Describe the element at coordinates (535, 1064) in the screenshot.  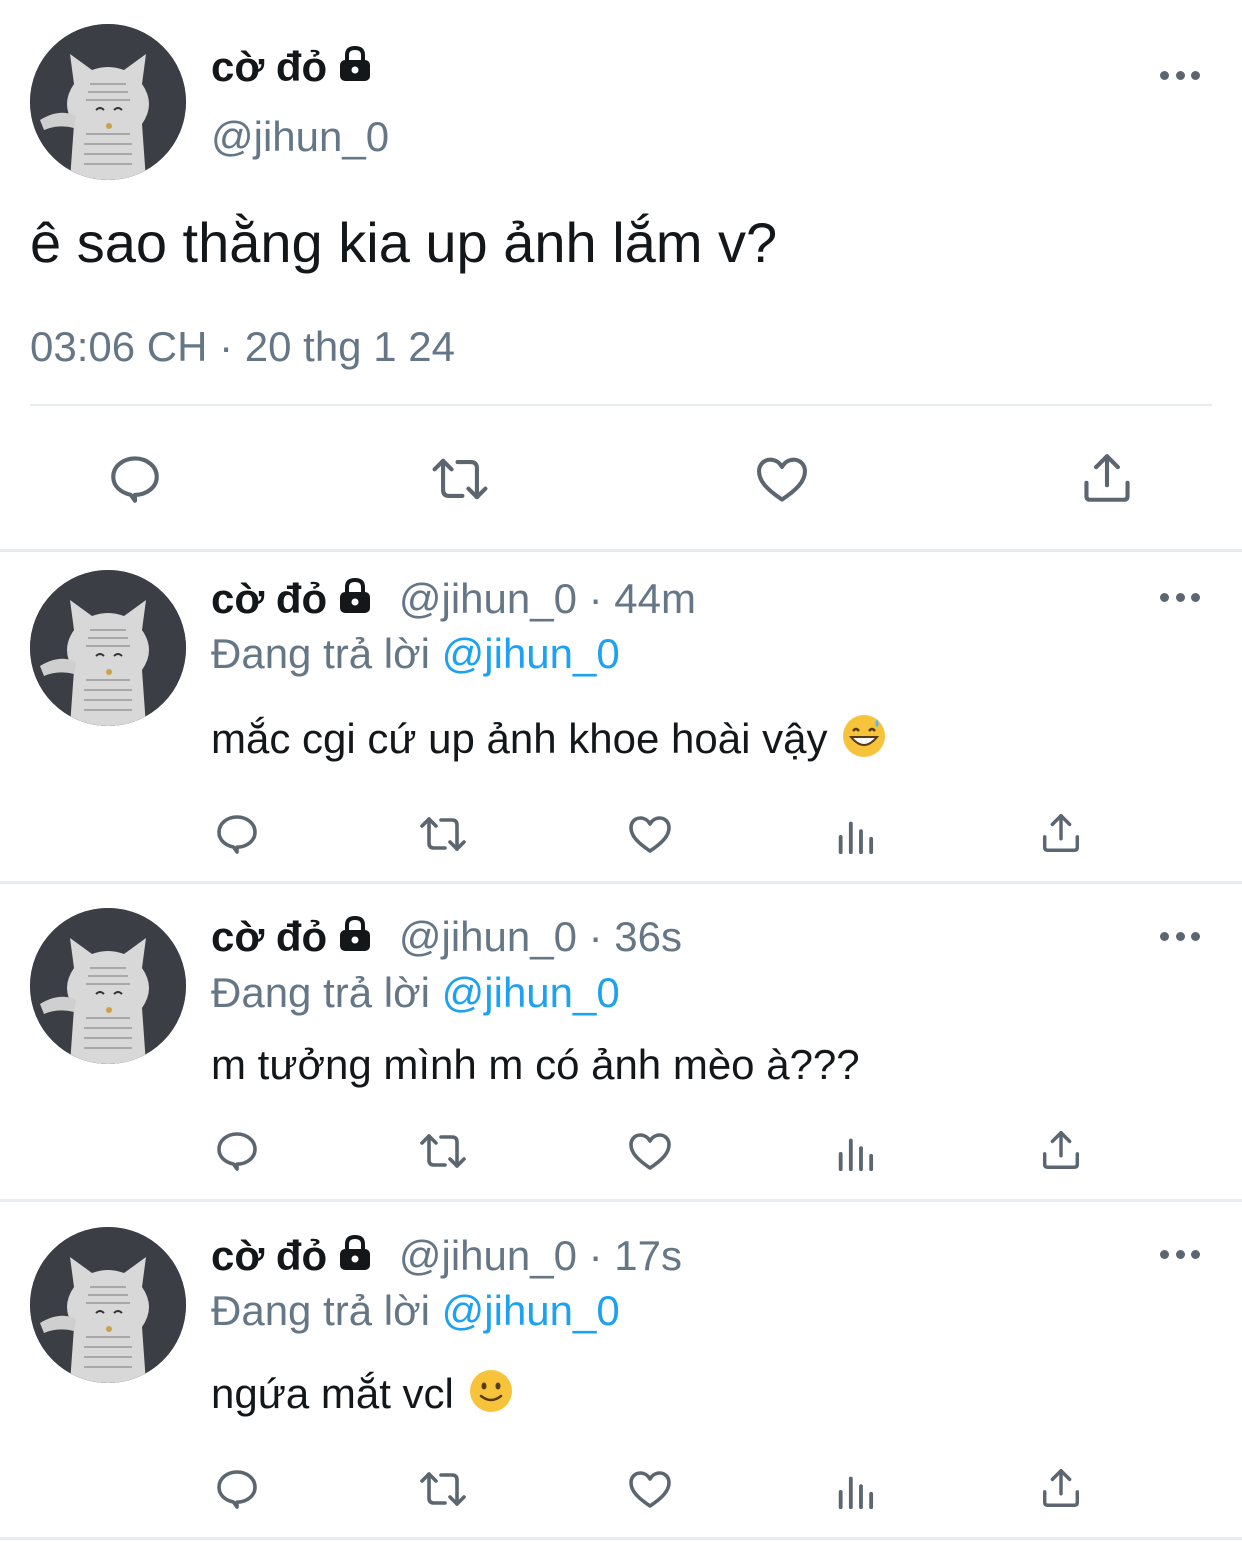
I see `tweet-text: m tưởng mình m có ảnh mèo à???` at that location.